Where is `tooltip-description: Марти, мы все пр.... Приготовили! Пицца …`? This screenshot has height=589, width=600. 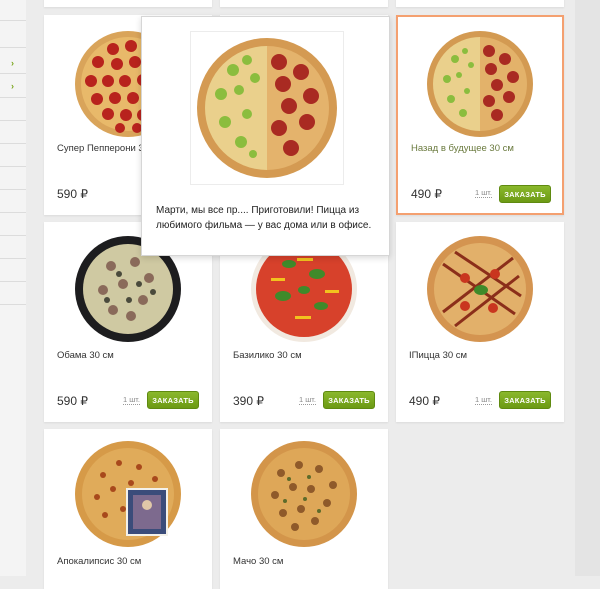
tooltip-description: Марти, мы все пр.... Приготовили! Пицца … is located at coordinates (264, 218).